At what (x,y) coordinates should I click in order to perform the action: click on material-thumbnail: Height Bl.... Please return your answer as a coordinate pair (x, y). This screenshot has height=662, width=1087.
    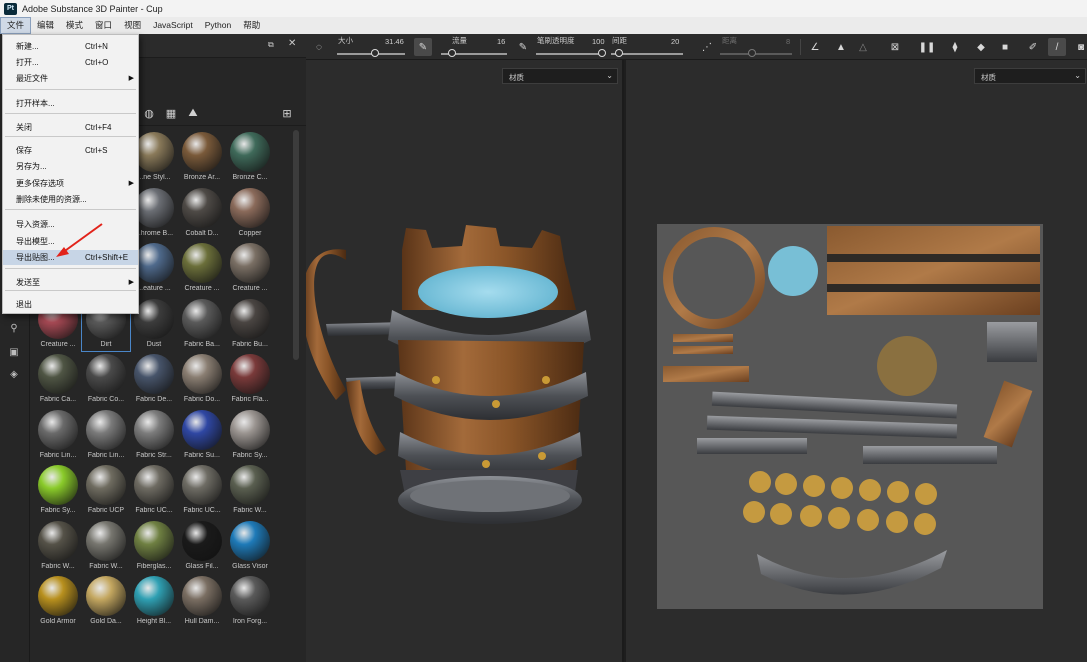
    Looking at the image, I should click on (154, 601).